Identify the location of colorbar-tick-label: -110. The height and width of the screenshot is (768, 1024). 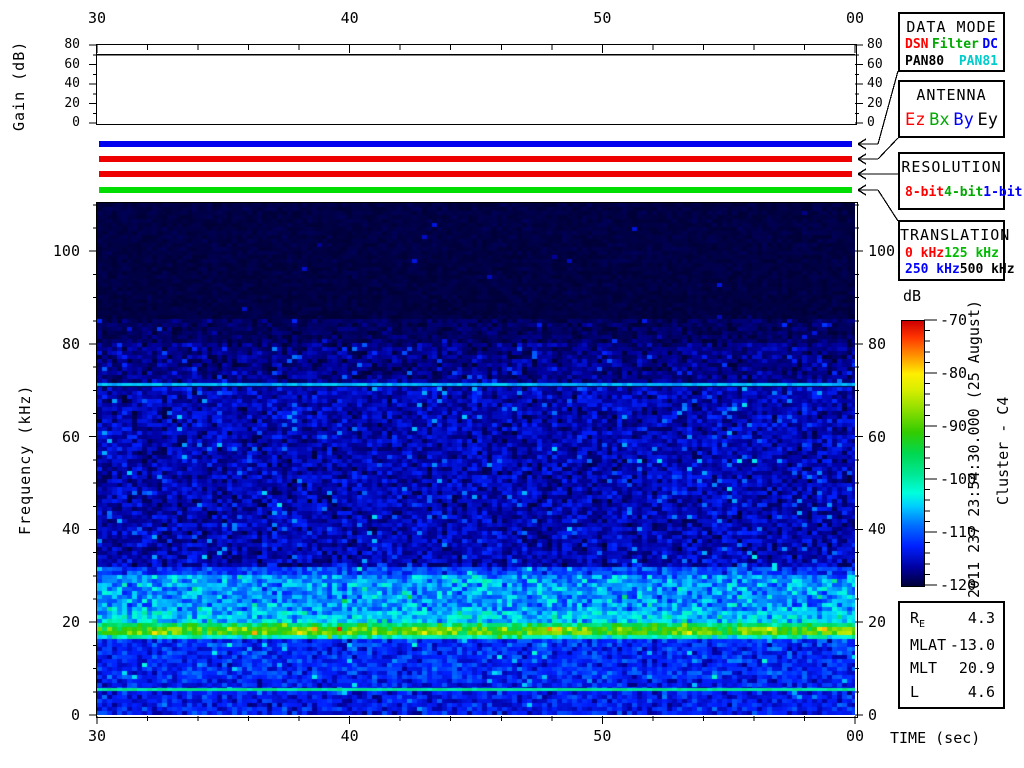
(958, 532).